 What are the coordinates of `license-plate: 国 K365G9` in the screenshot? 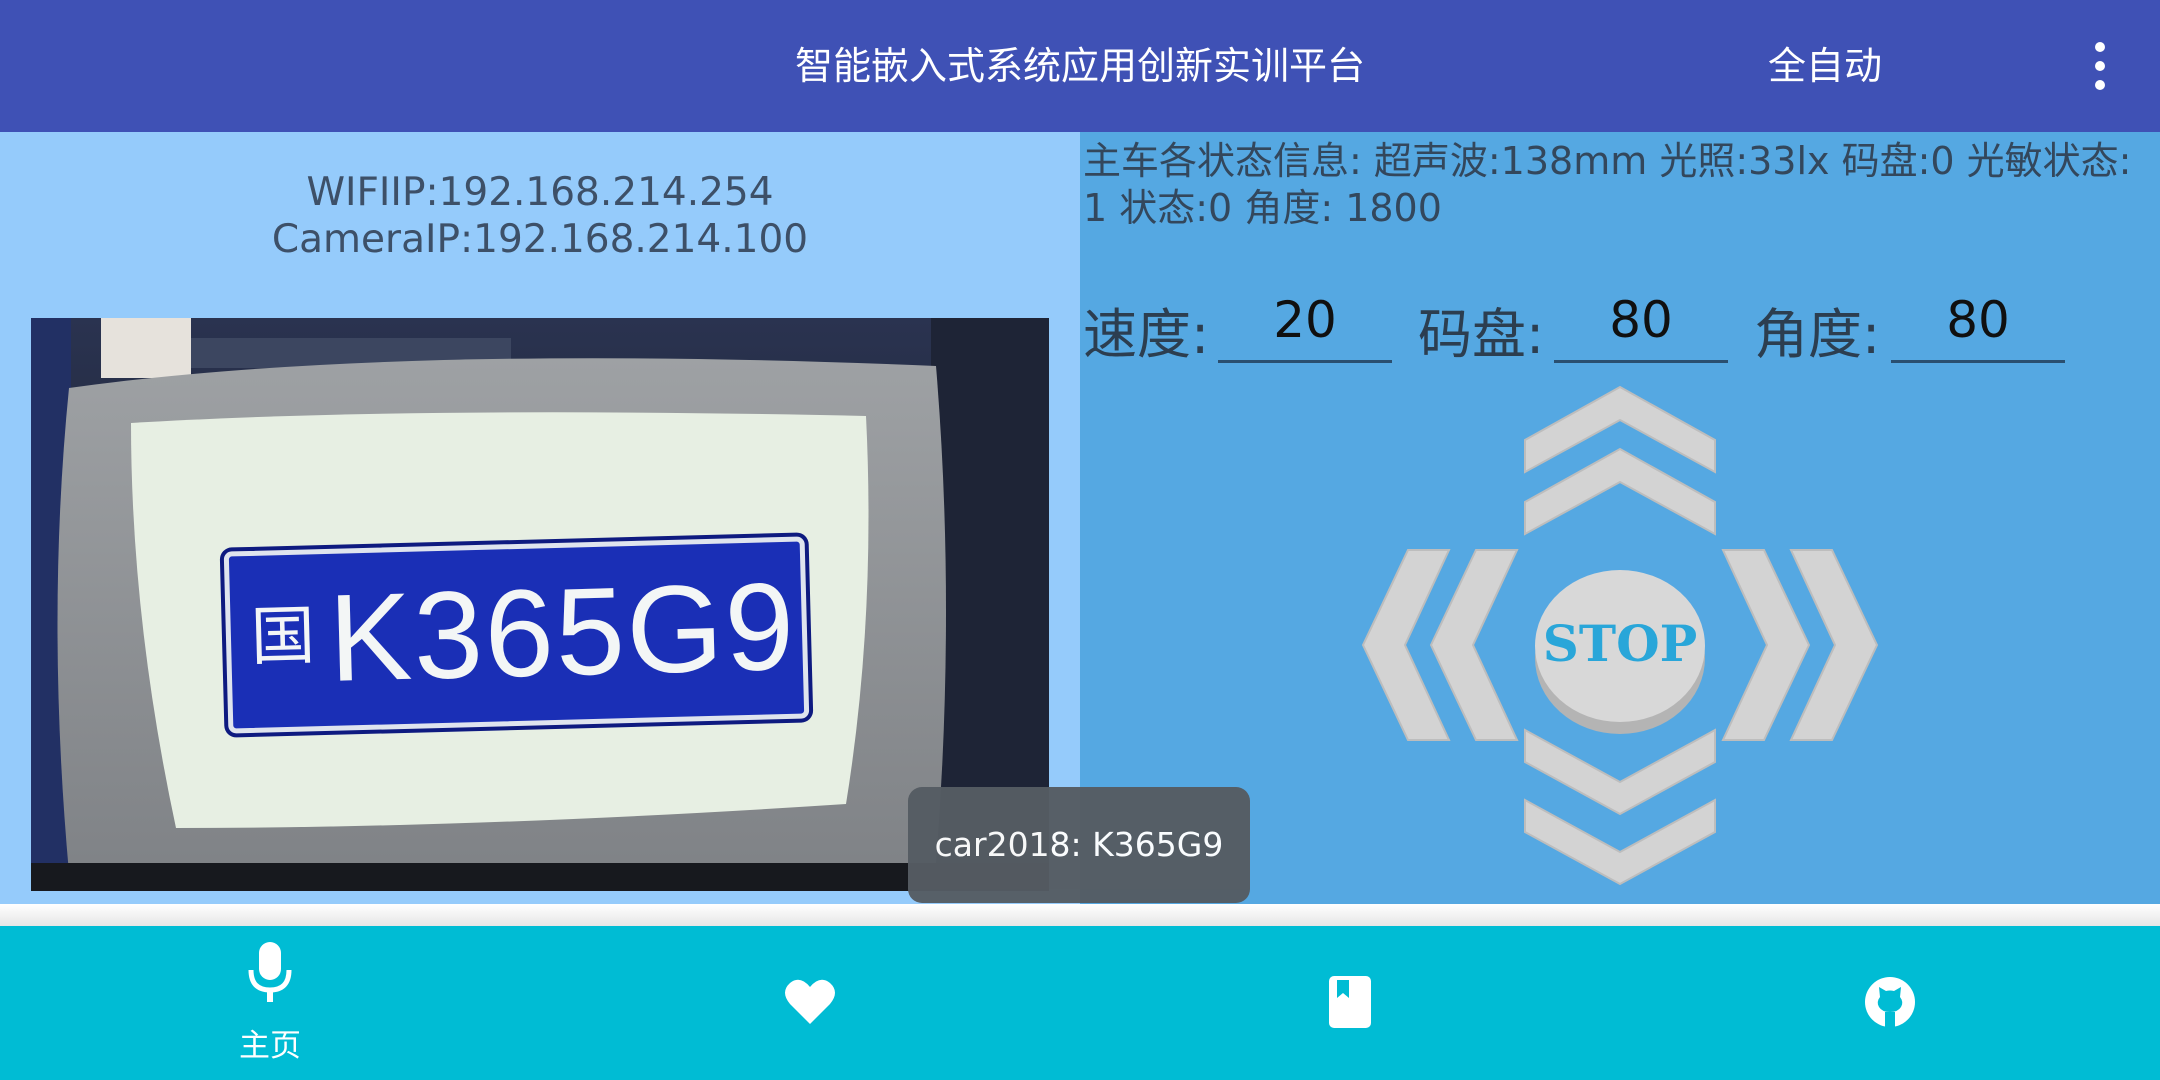 It's located at (516, 635).